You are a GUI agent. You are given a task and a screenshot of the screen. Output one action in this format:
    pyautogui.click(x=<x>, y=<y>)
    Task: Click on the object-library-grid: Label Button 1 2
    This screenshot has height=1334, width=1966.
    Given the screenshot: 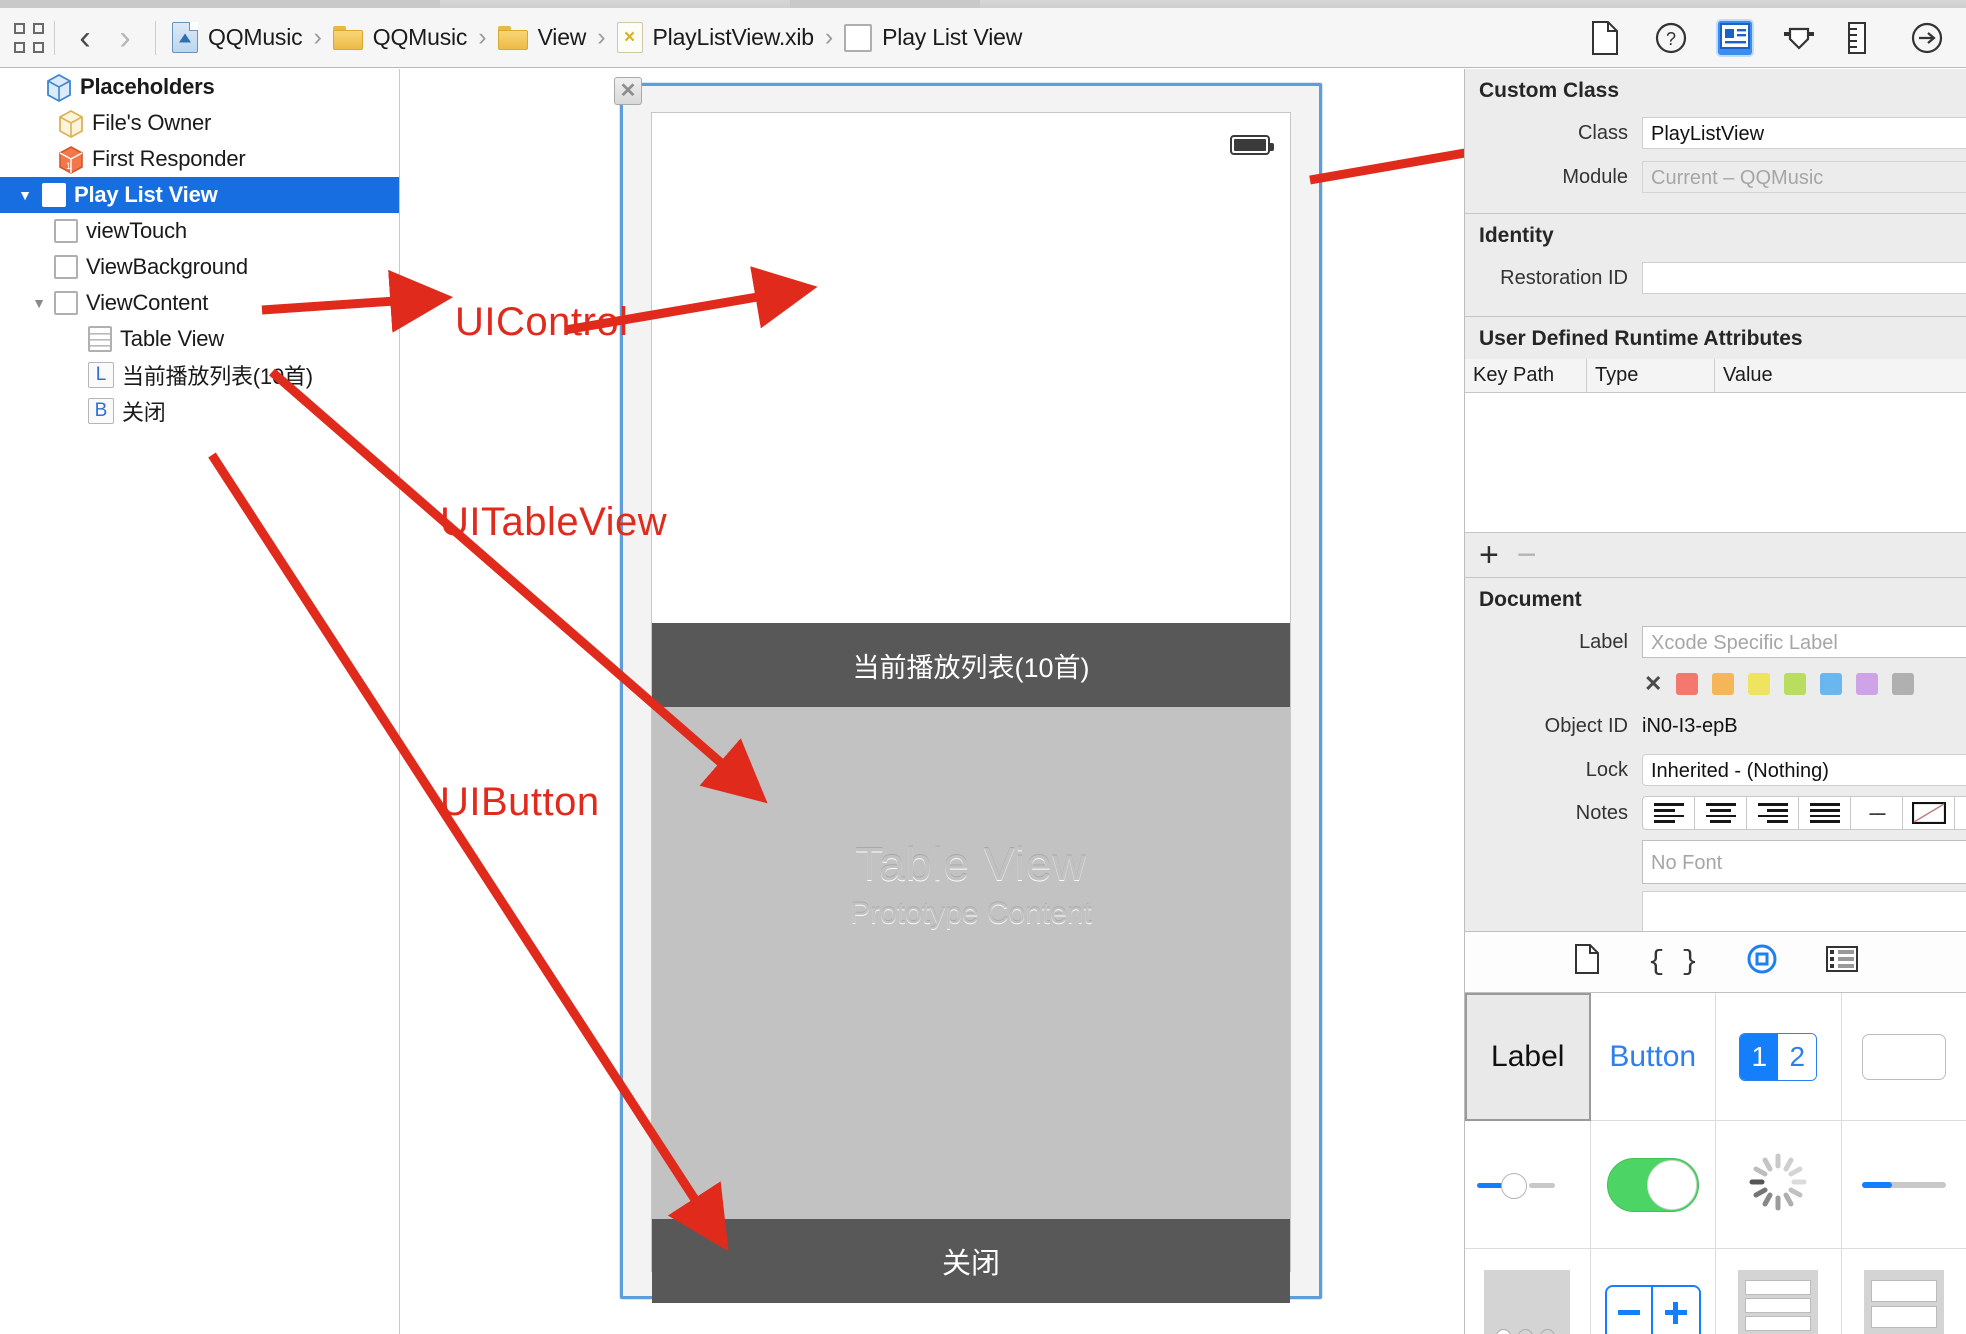 What is the action you would take?
    pyautogui.click(x=1715, y=1163)
    